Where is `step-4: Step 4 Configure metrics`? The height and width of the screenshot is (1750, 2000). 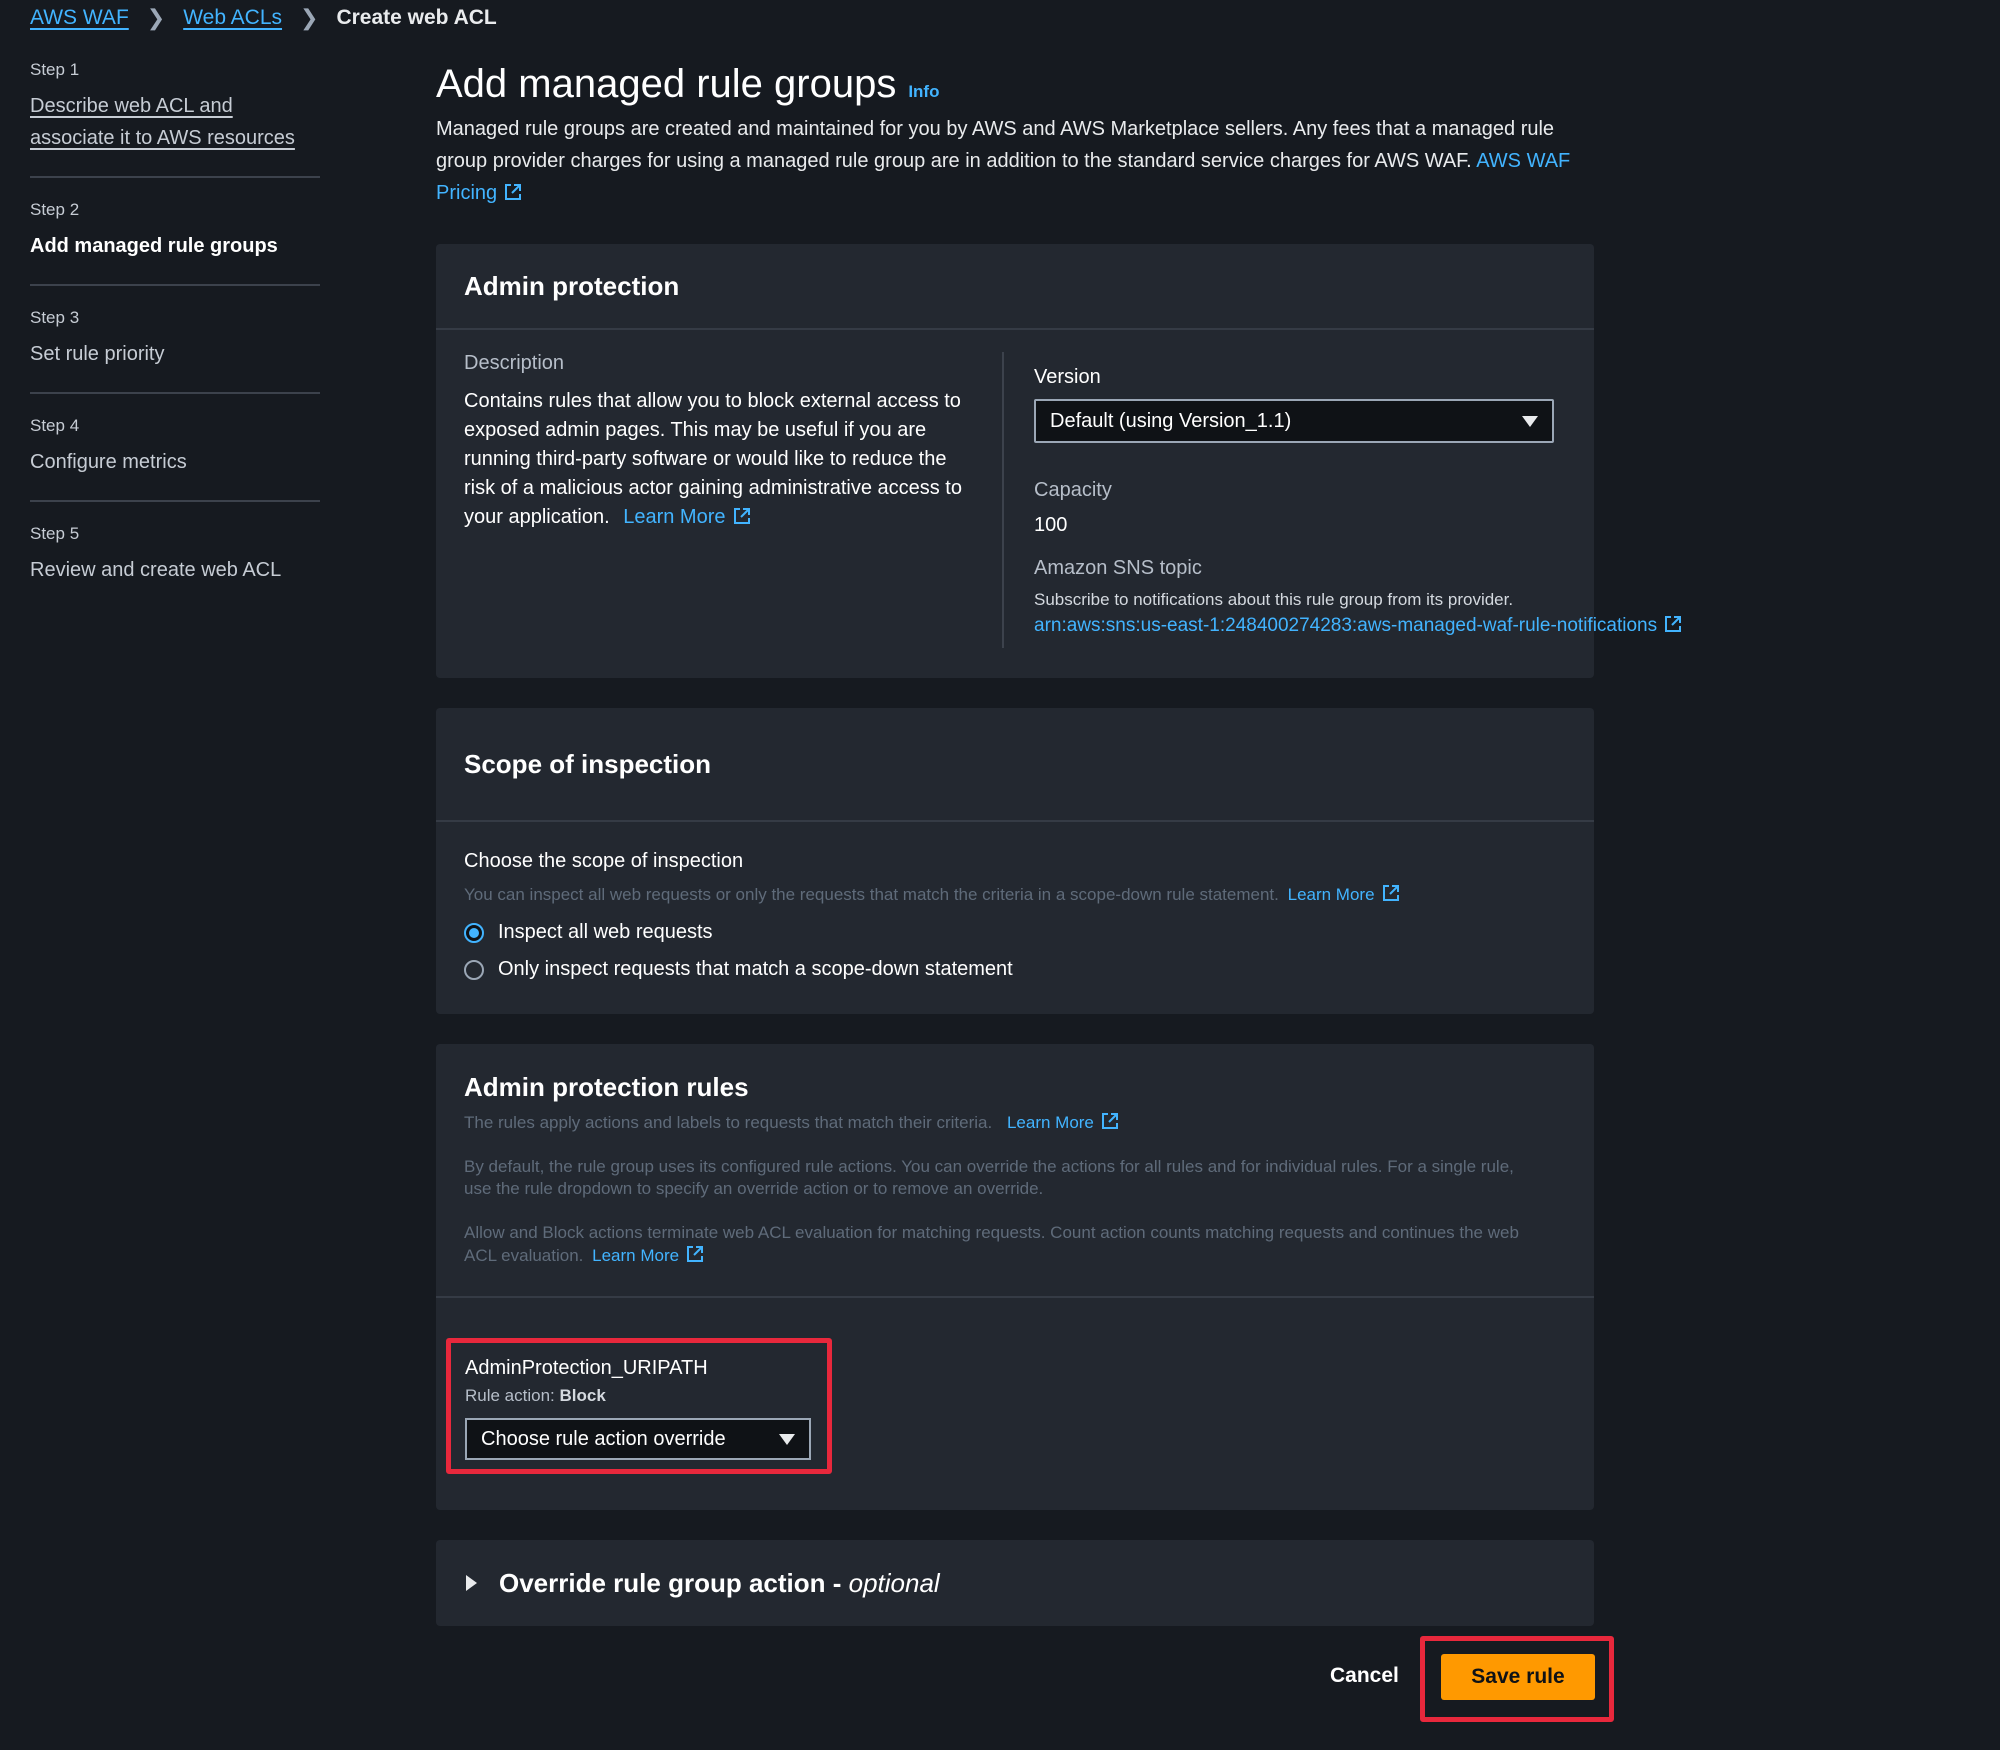 step-4: Step 4 Configure metrics is located at coordinates (175, 459).